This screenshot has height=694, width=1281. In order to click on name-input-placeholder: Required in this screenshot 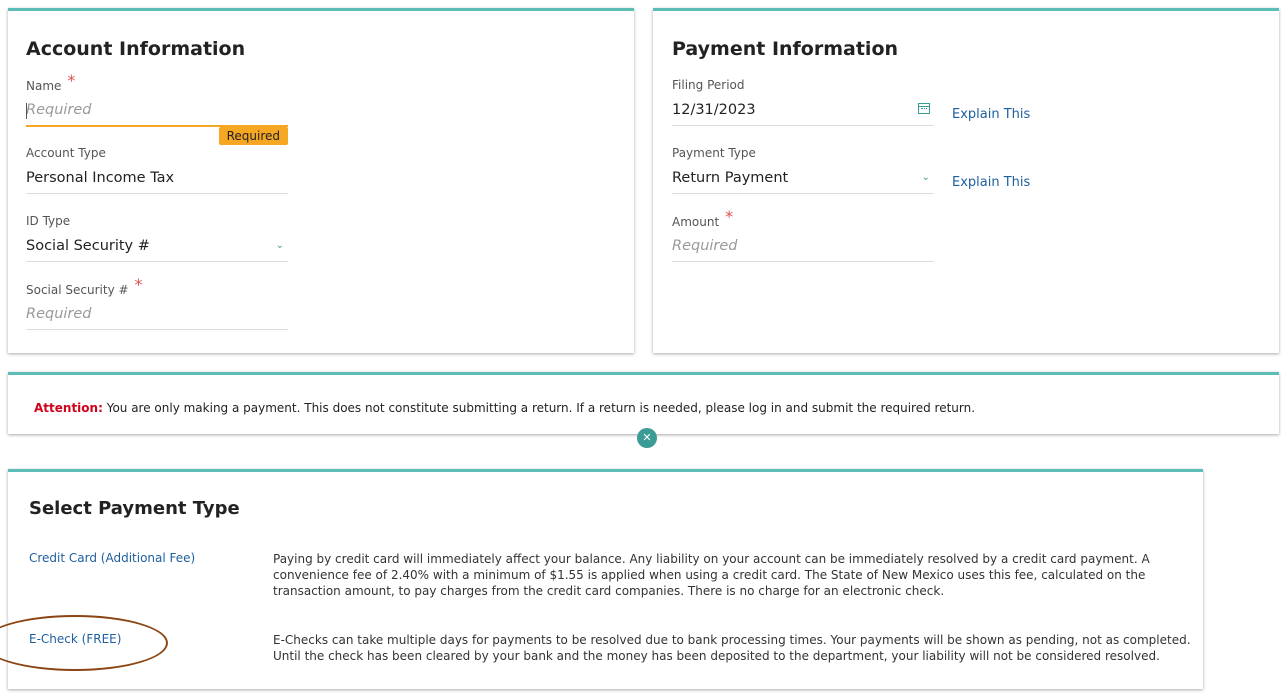, I will do `click(59, 110)`.